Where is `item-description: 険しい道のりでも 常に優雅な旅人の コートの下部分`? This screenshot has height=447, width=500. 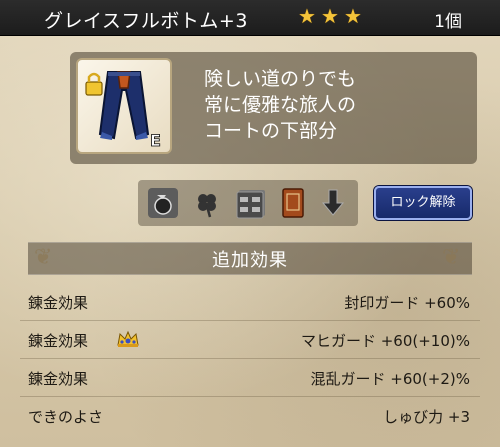 item-description: 険しい道のりでも 常に優雅な旅人の コートの下部分 is located at coordinates (280, 105).